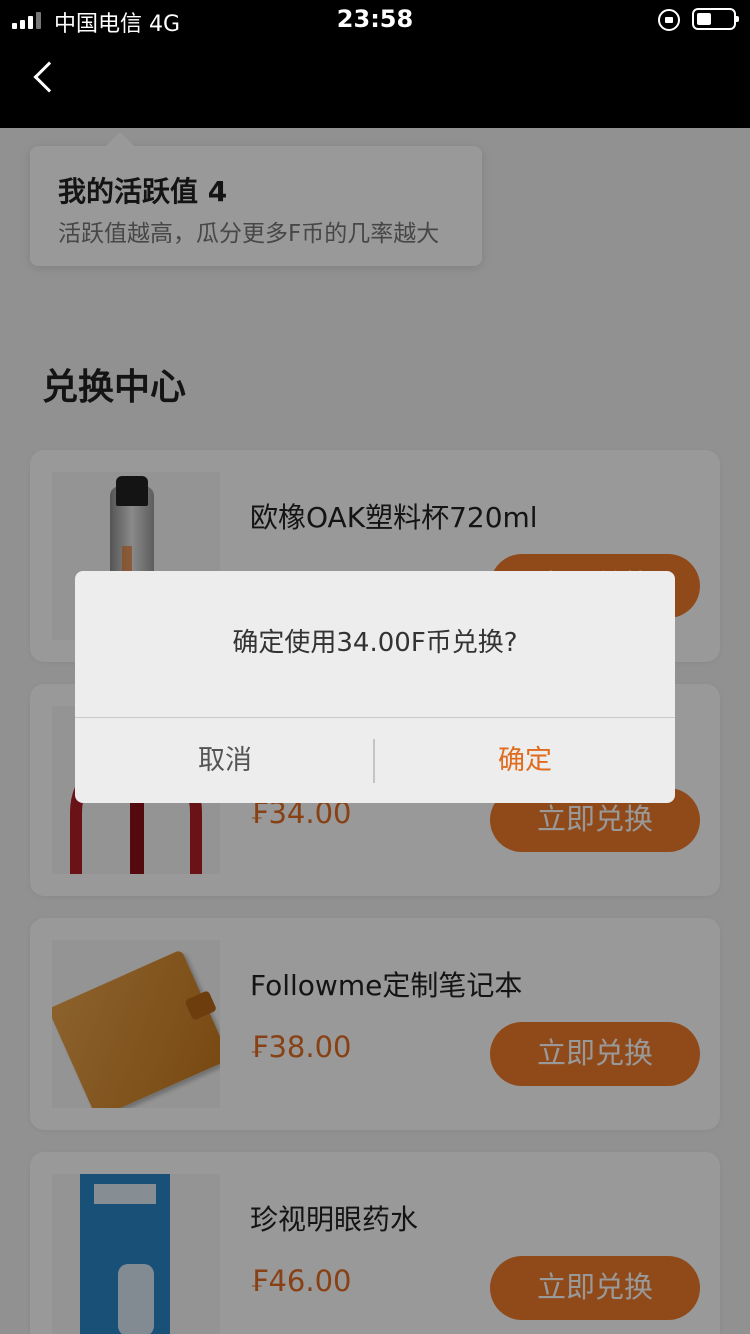 The height and width of the screenshot is (1334, 750). What do you see at coordinates (375, 644) in the screenshot?
I see `dialog-message: 确定使用34.00F币兑换?` at bounding box center [375, 644].